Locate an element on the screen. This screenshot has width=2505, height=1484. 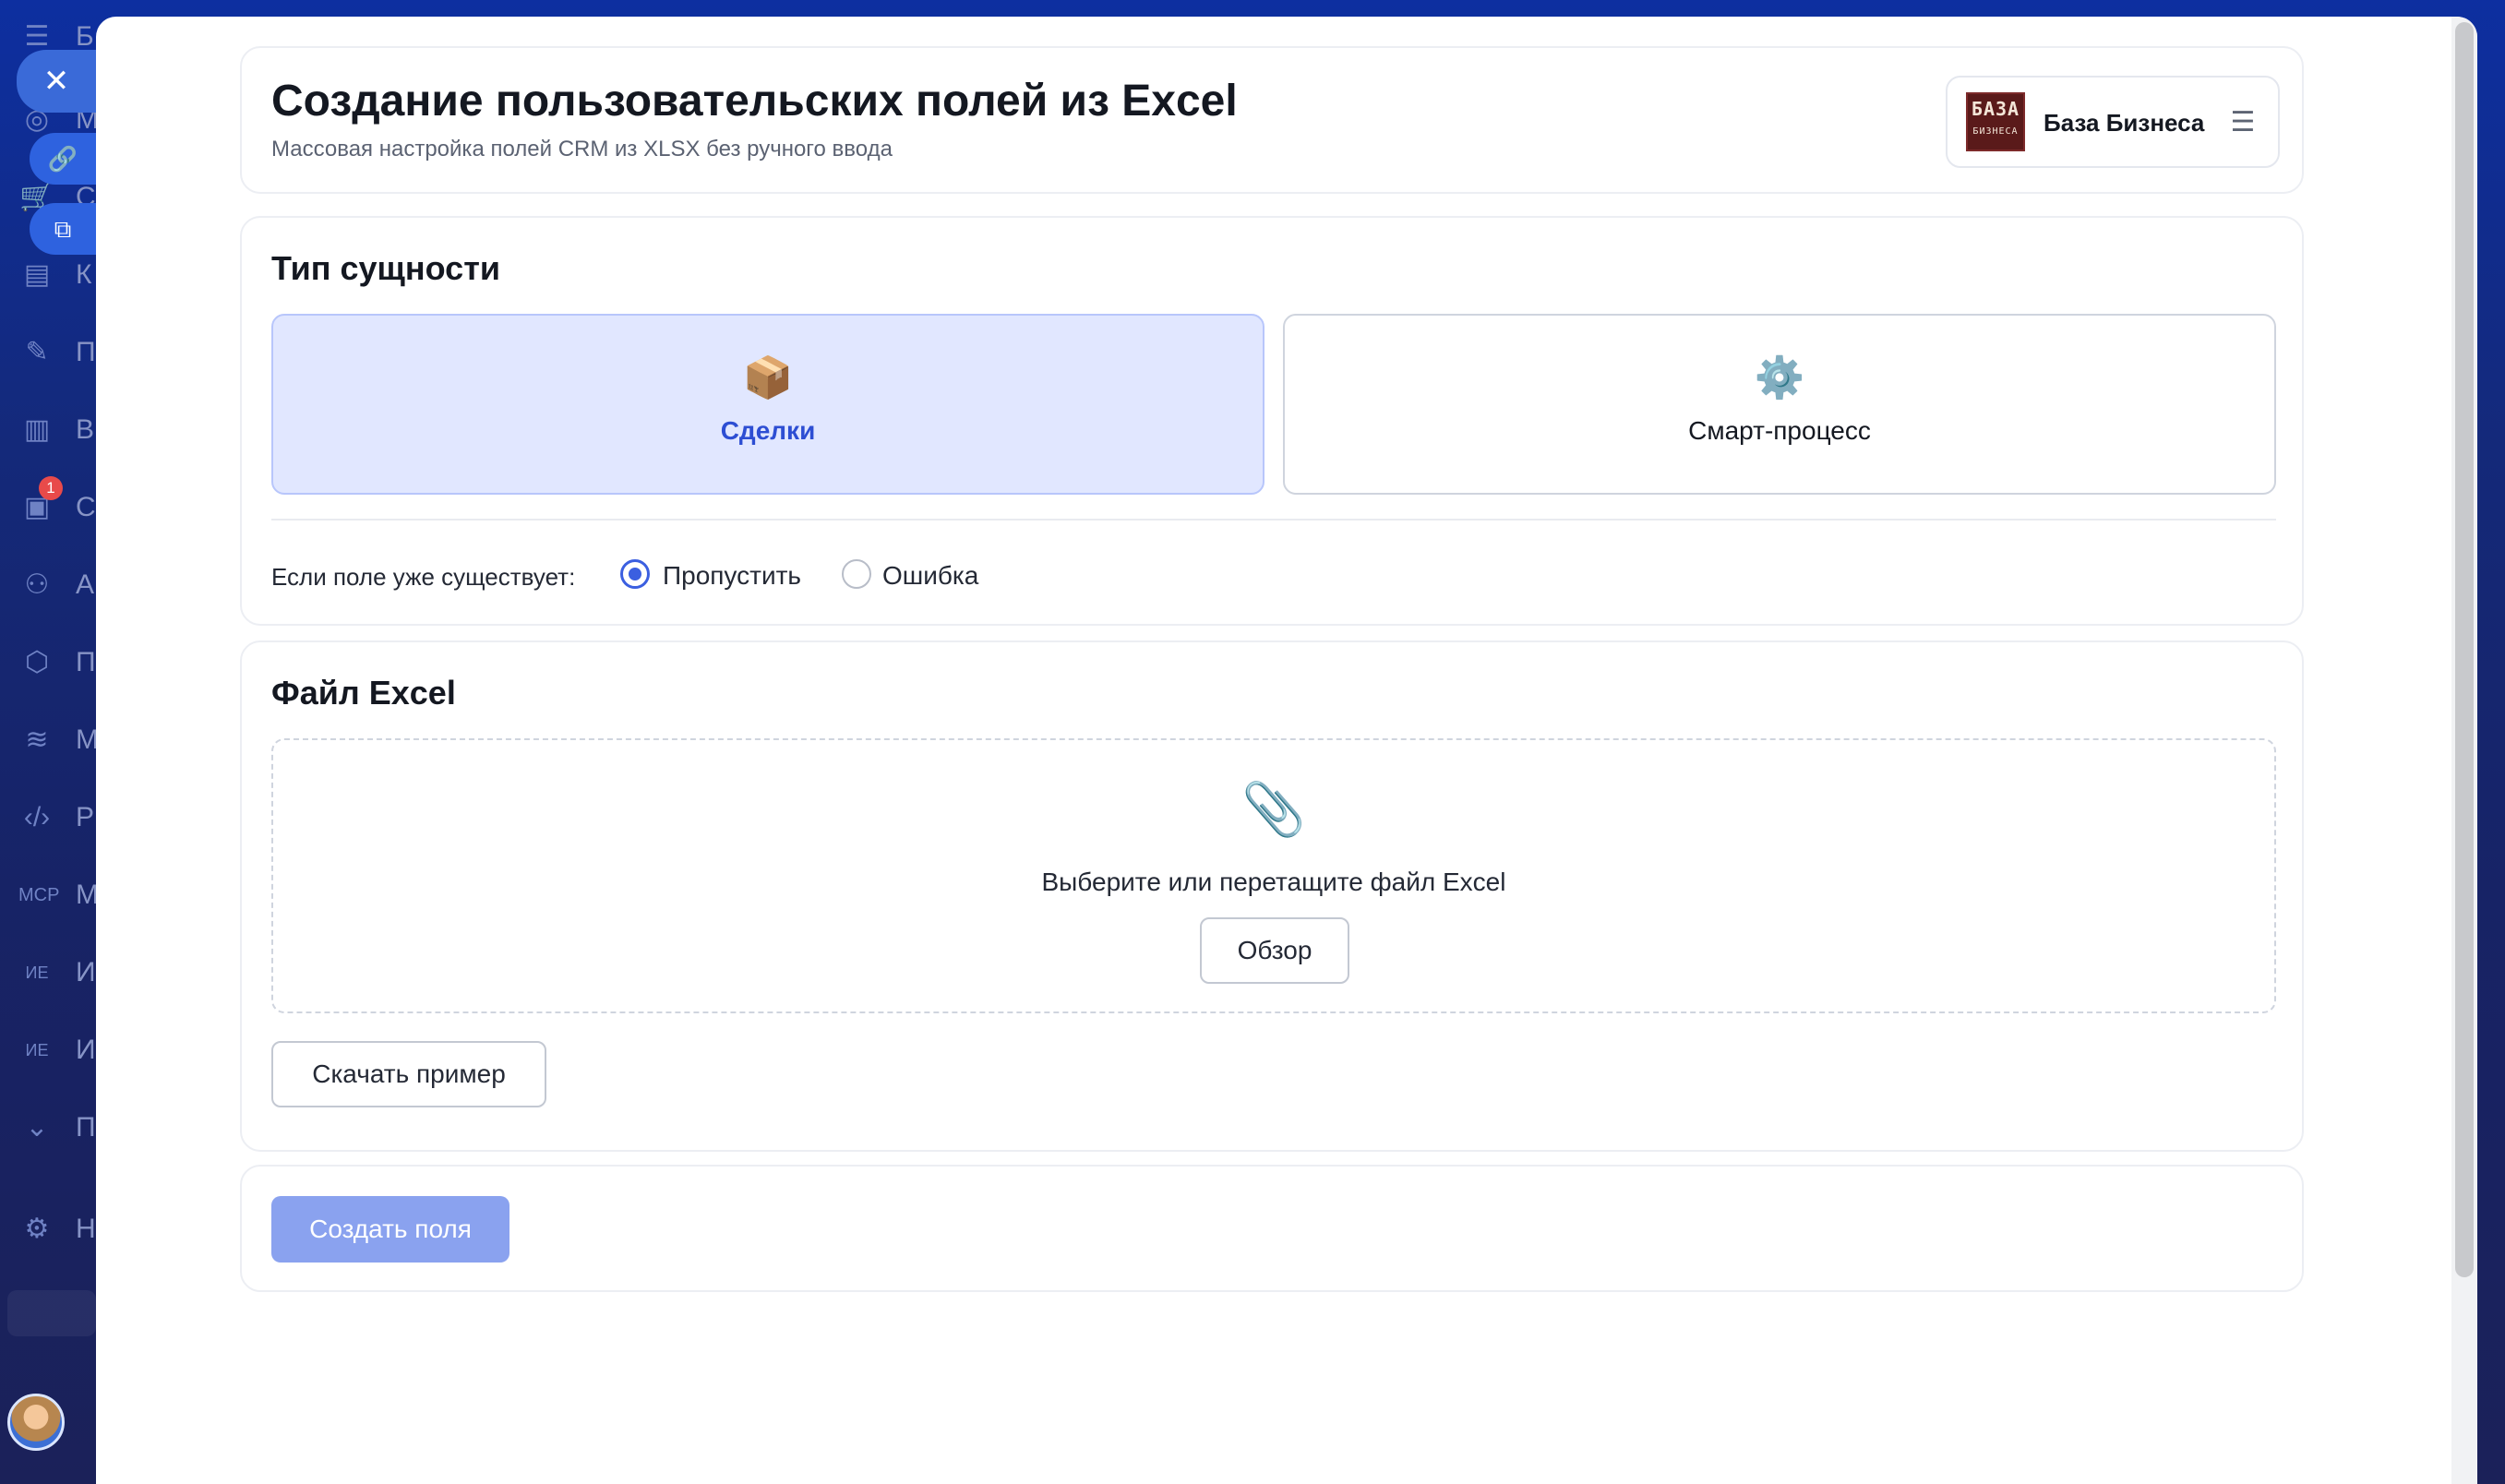
brand-name: База Бизнеса is located at coordinates (2124, 123).